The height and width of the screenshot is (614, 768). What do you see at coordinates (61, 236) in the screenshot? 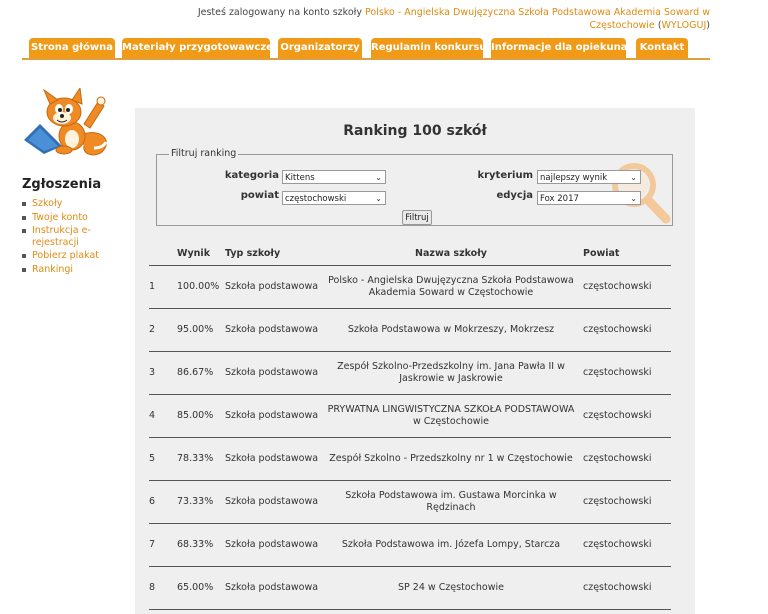
I see `sidebar-item-label: Instrukcja e-rejestracji` at bounding box center [61, 236].